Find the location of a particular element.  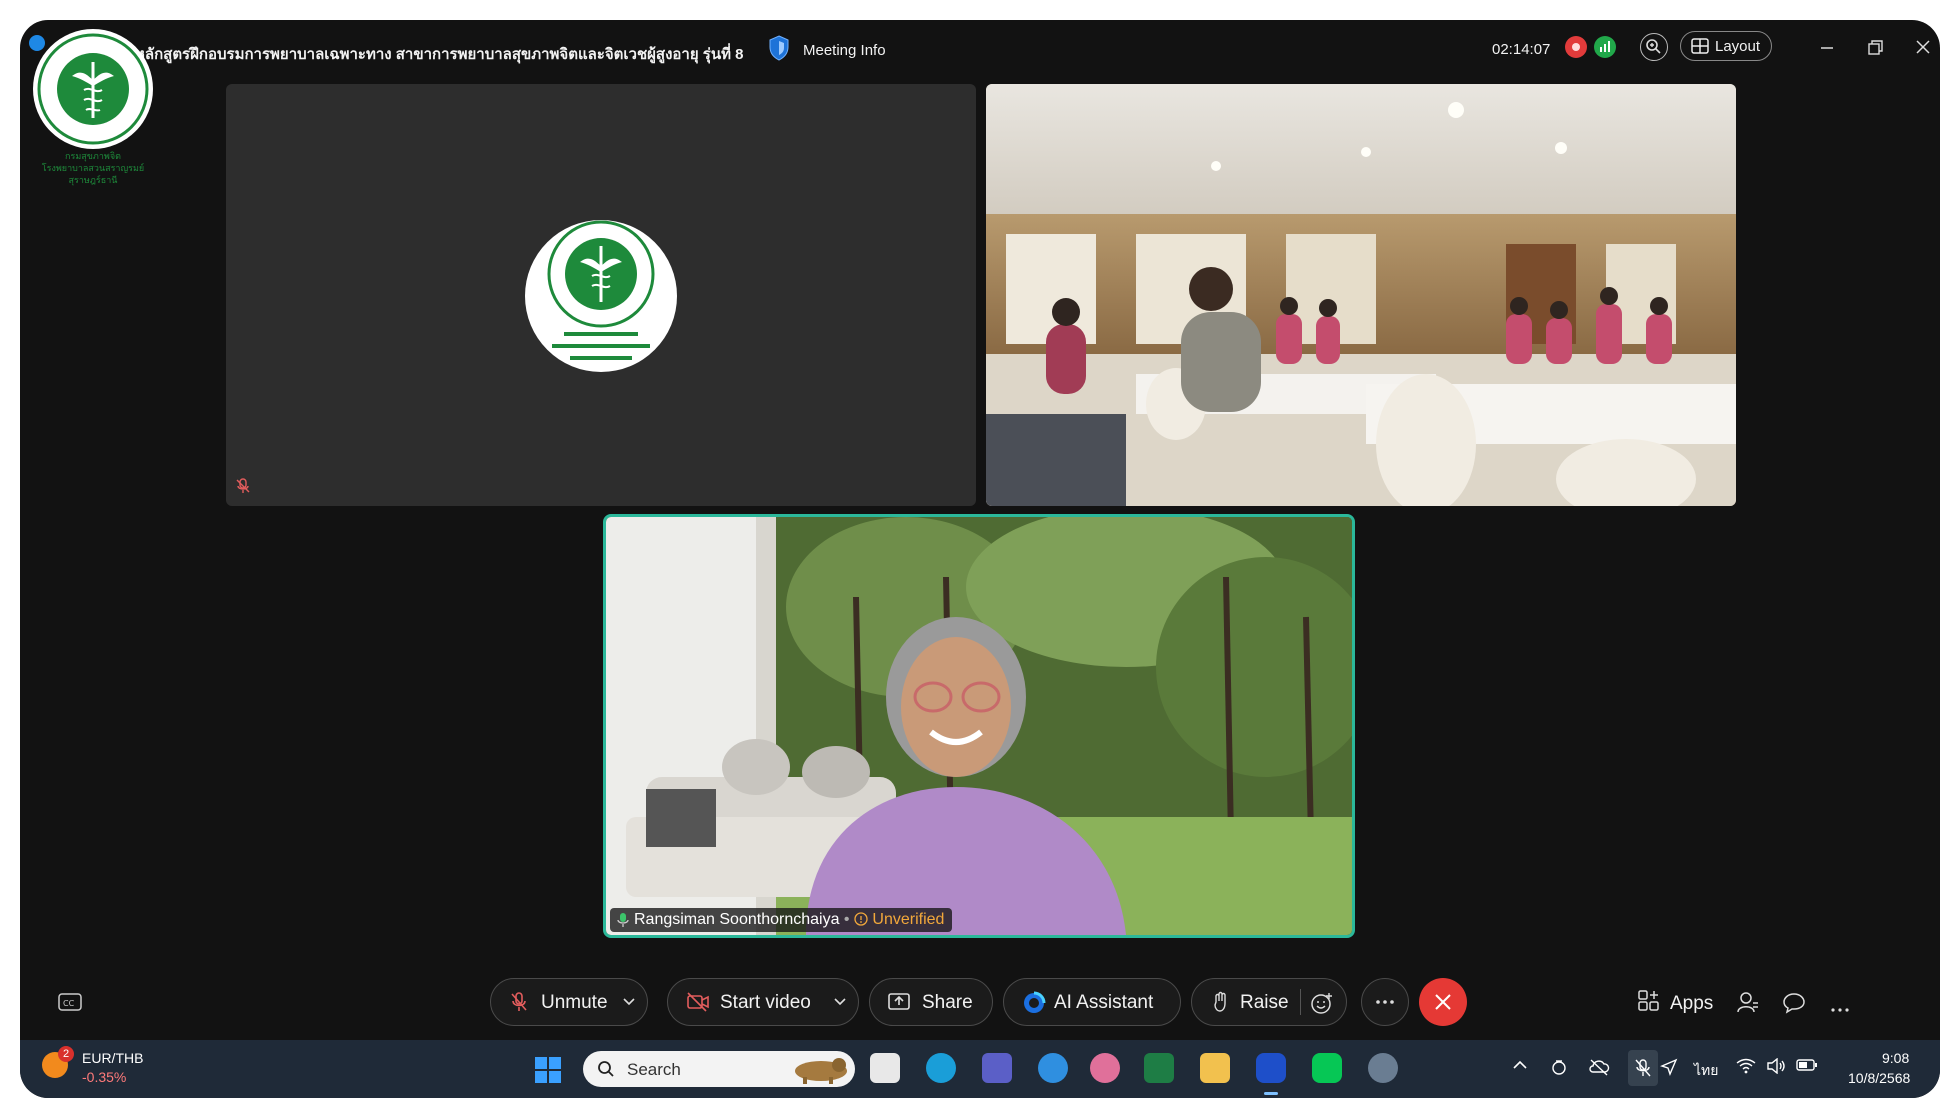

start-video-button: Start video is located at coordinates (763, 1002).